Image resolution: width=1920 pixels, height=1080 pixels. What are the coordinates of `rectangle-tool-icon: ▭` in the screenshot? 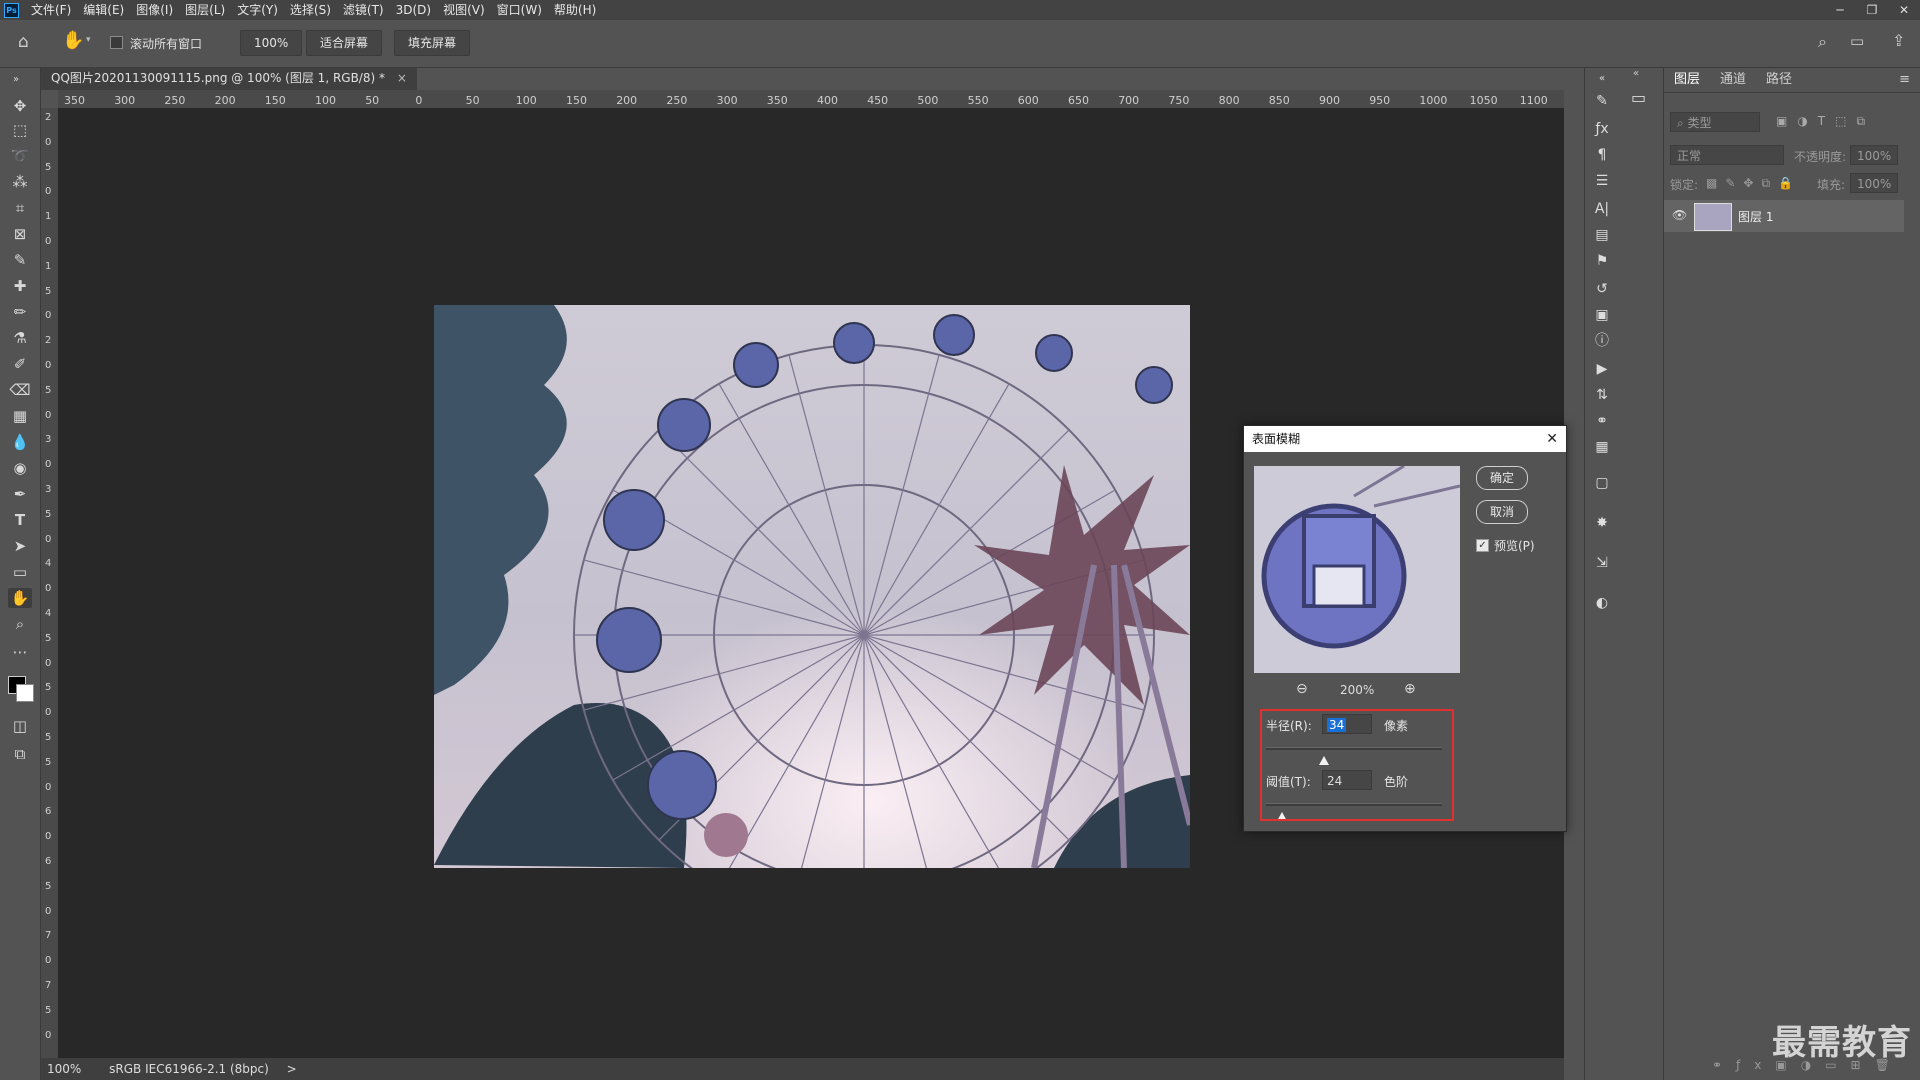 It's located at (20, 572).